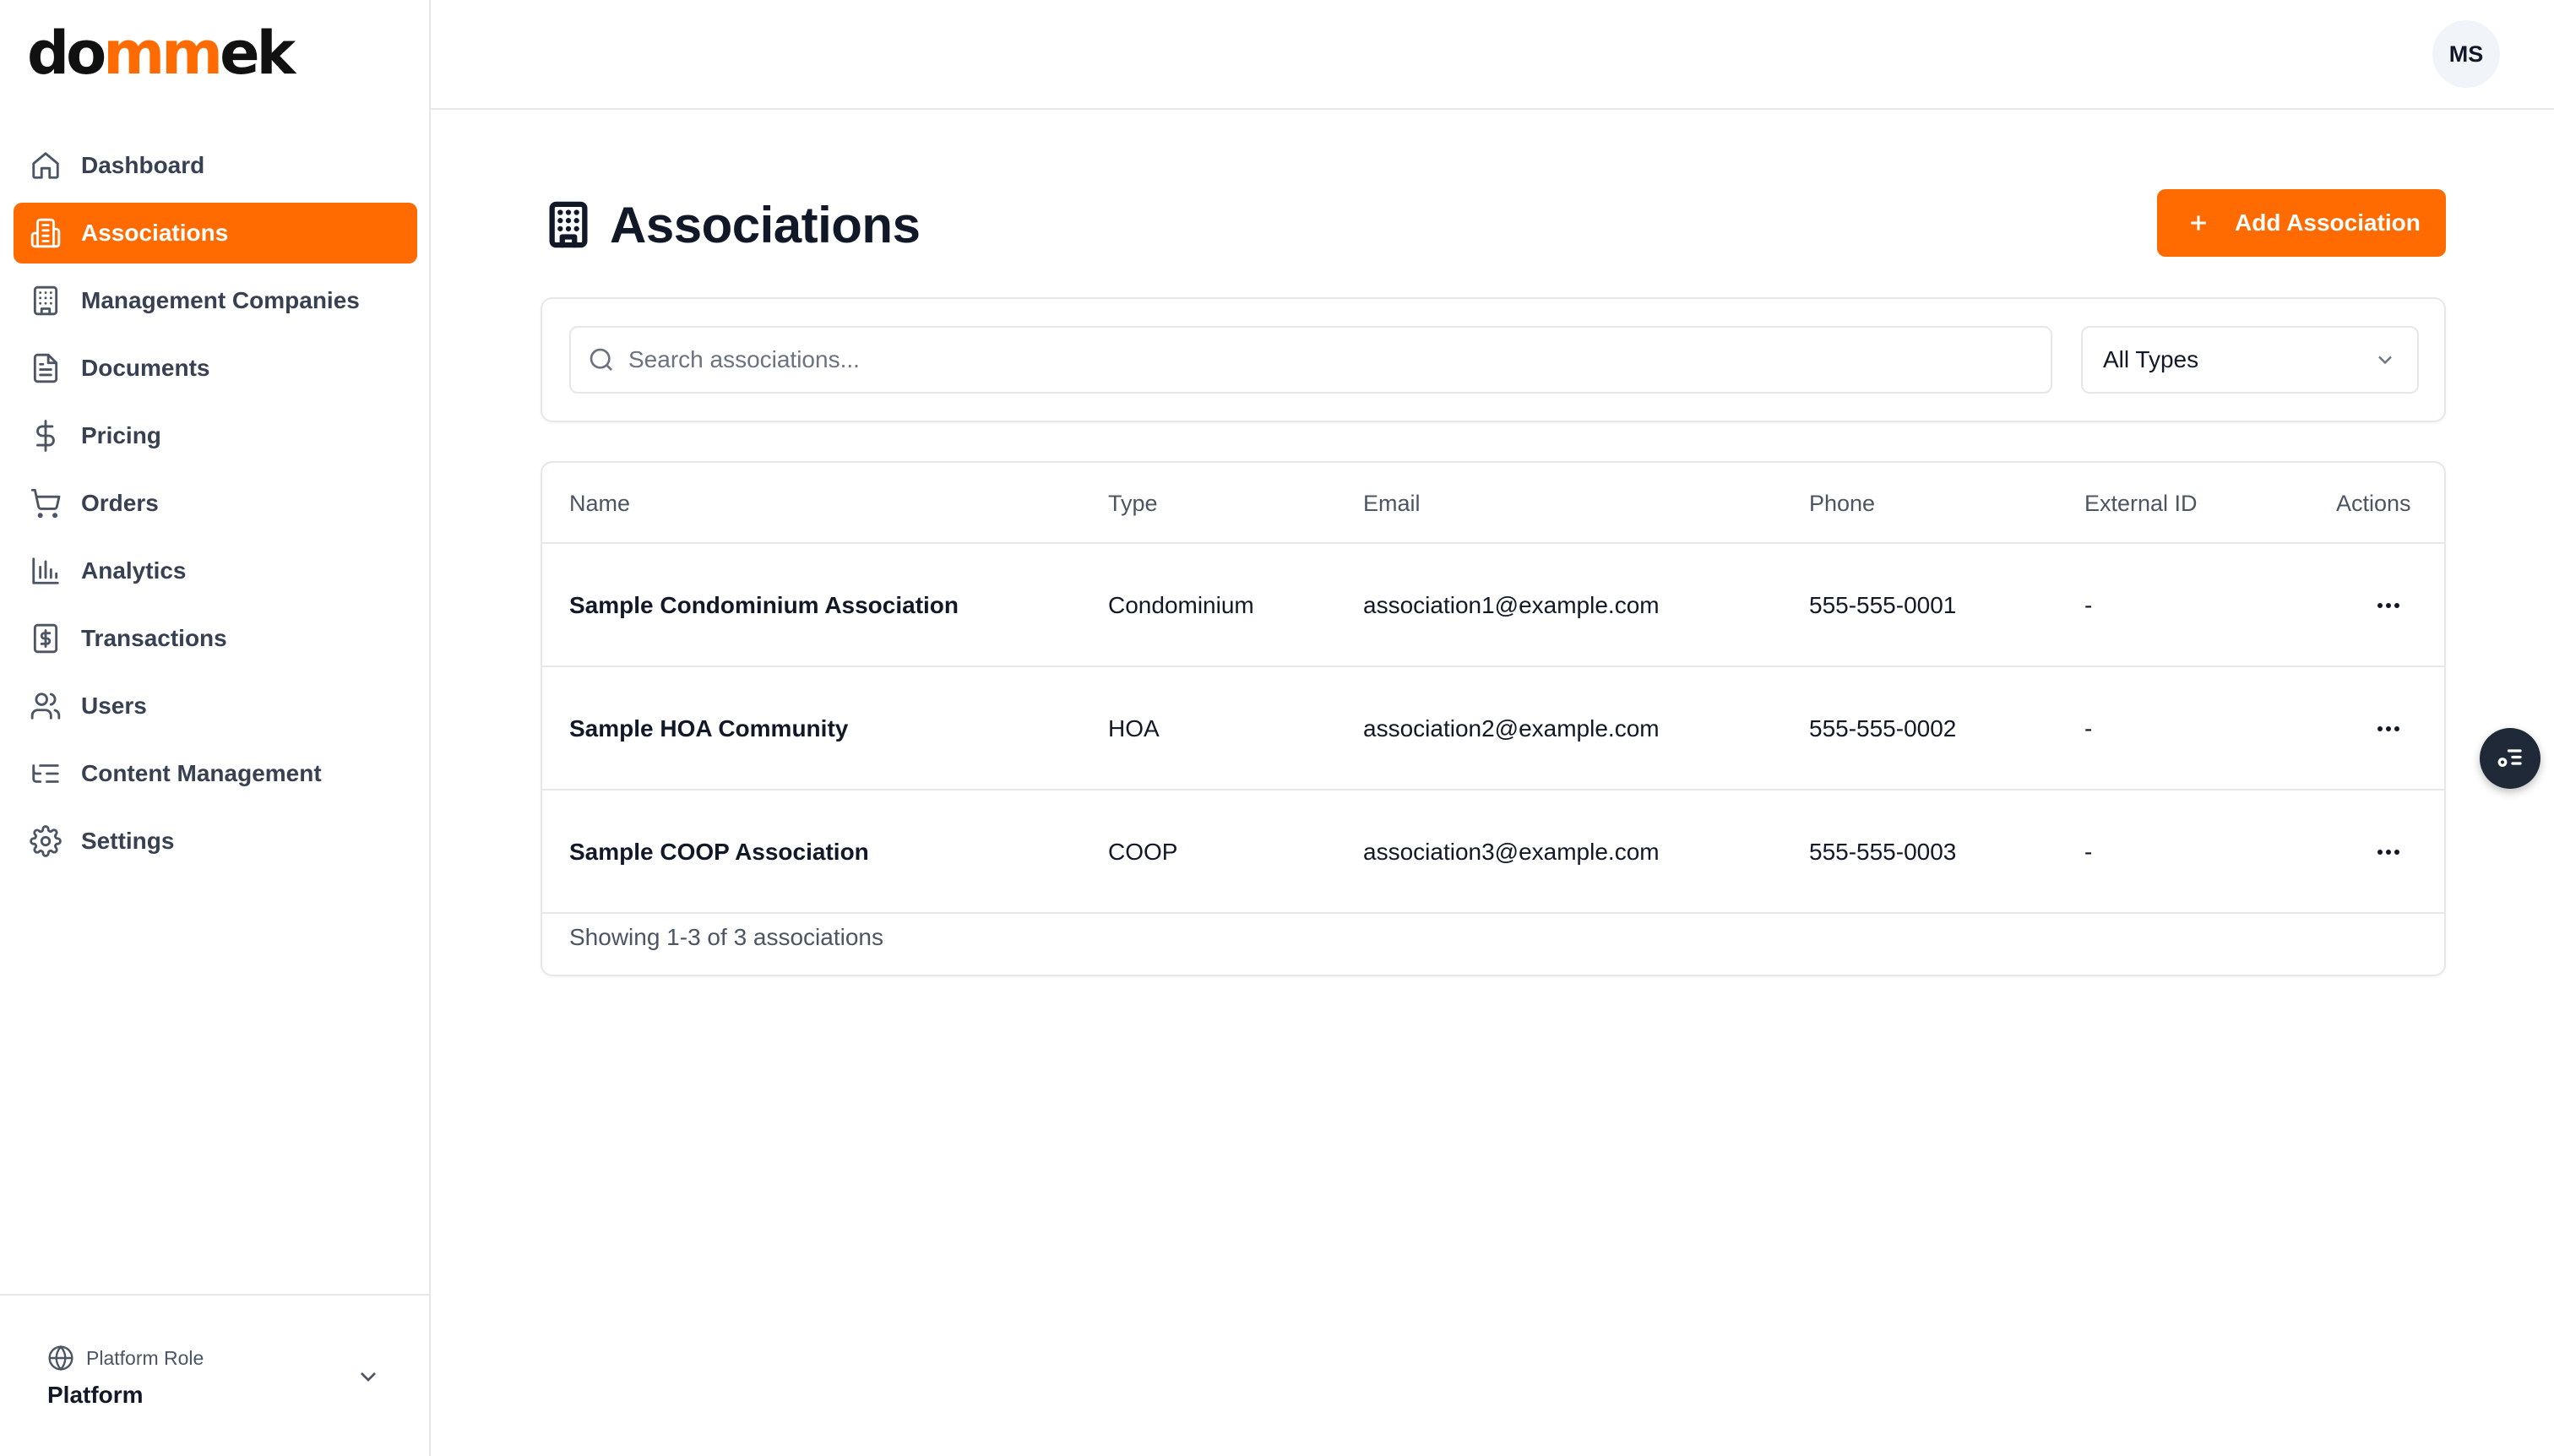 The height and width of the screenshot is (1456, 2554). What do you see at coordinates (765, 225) in the screenshot?
I see `page-title: Associations` at bounding box center [765, 225].